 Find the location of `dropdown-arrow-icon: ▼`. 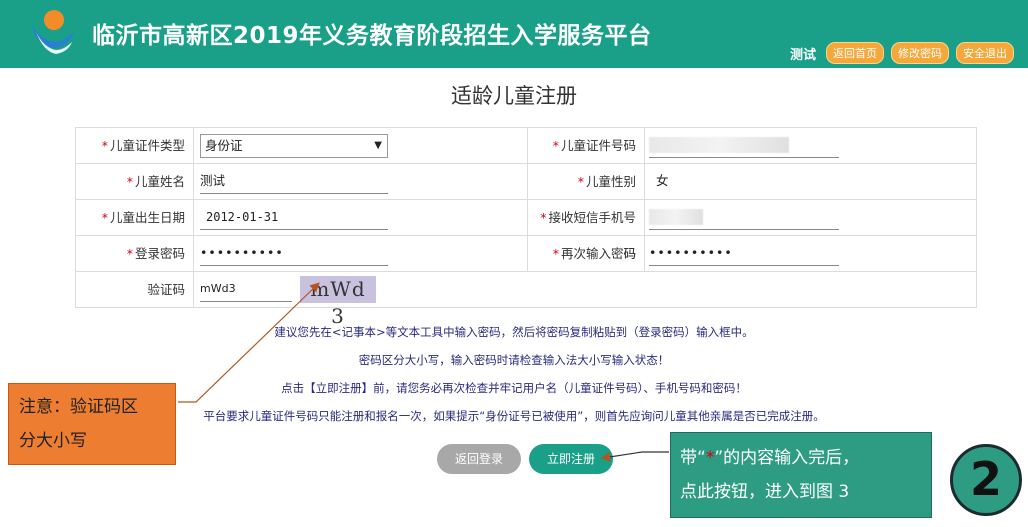

dropdown-arrow-icon: ▼ is located at coordinates (378, 145).